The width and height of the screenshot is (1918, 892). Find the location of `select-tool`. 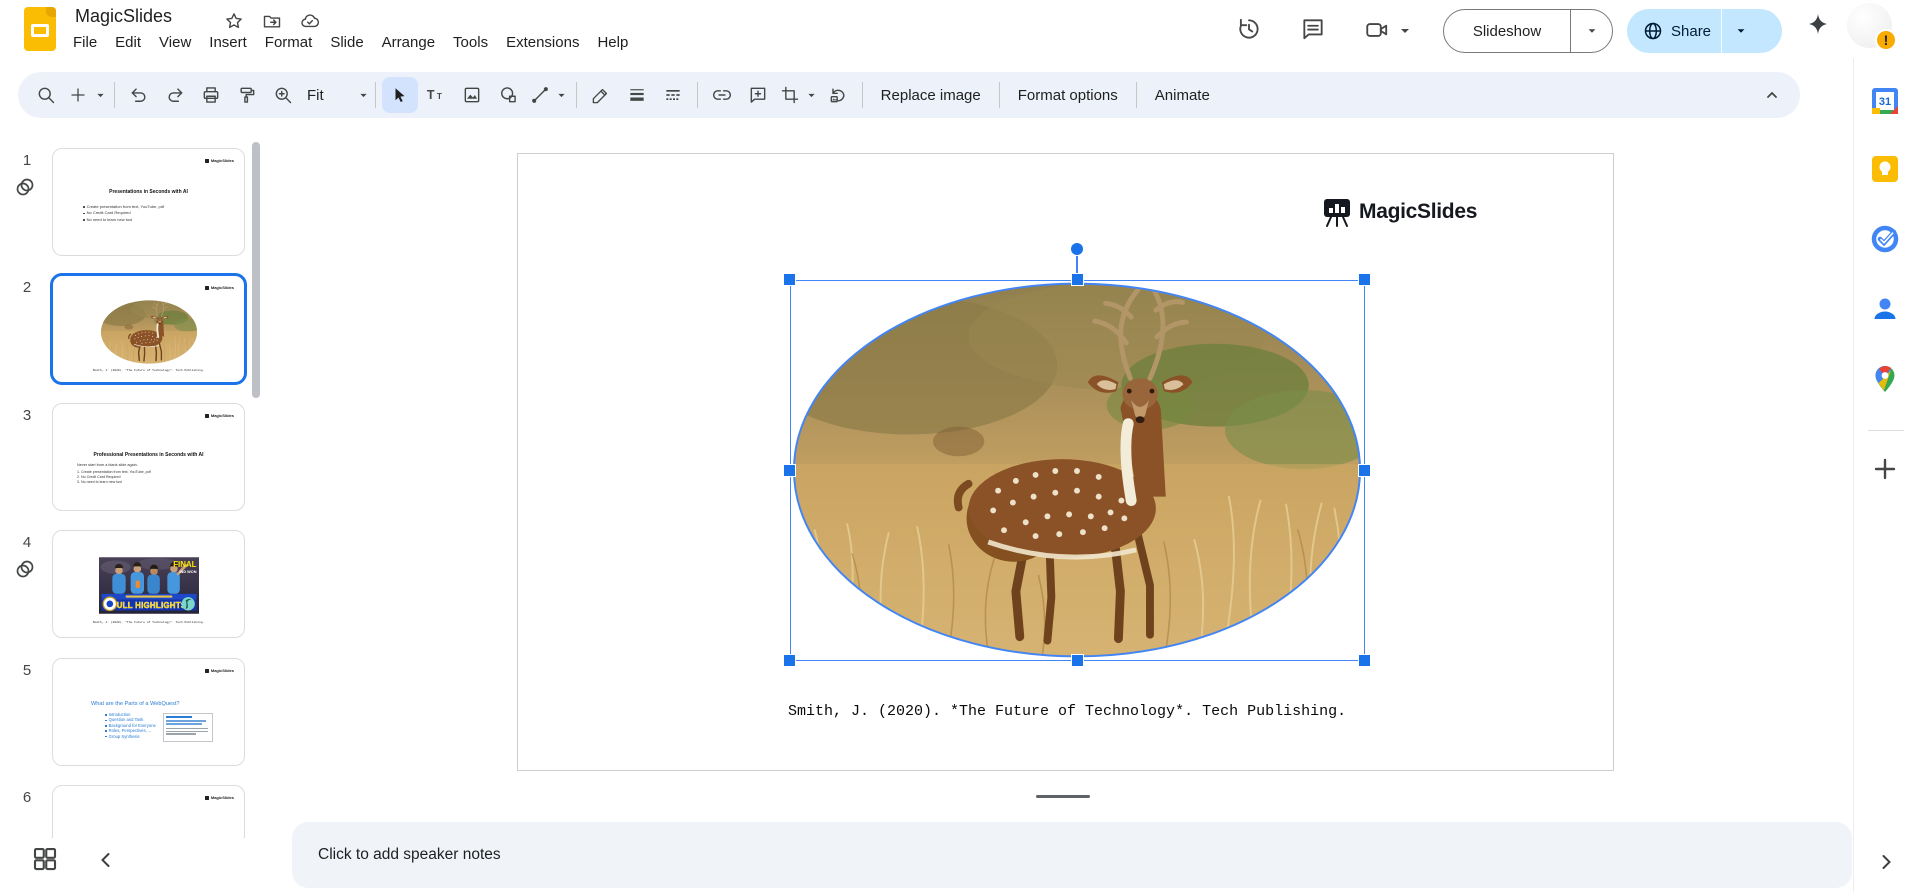

select-tool is located at coordinates (399, 95).